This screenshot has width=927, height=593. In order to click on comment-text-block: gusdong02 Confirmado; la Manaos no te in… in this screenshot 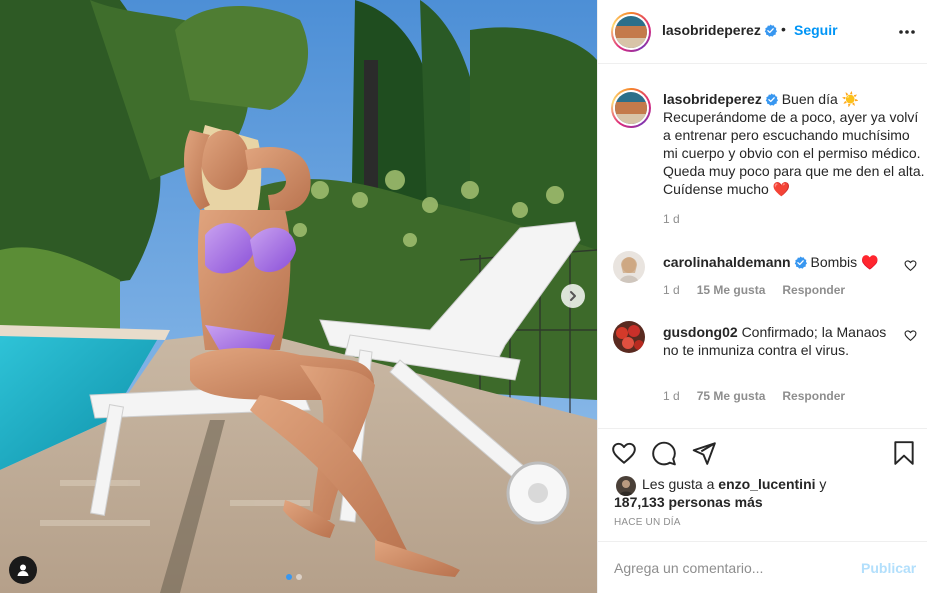, I will do `click(776, 341)`.